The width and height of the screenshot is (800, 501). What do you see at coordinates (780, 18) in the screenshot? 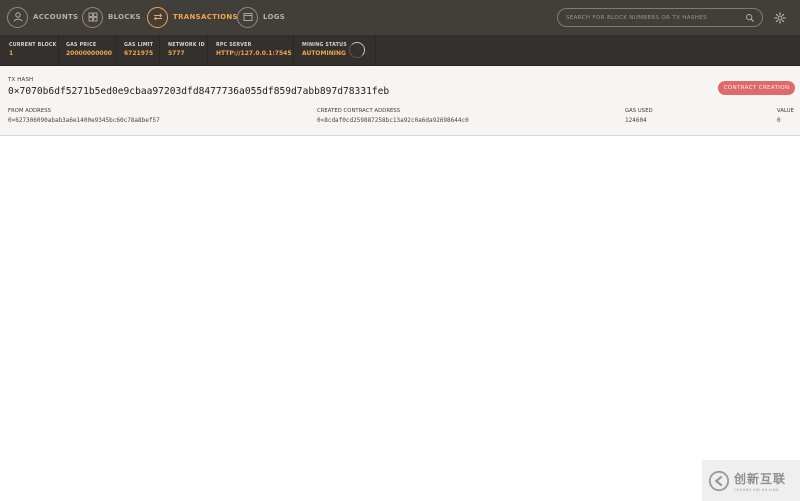
I see `gear-icon` at bounding box center [780, 18].